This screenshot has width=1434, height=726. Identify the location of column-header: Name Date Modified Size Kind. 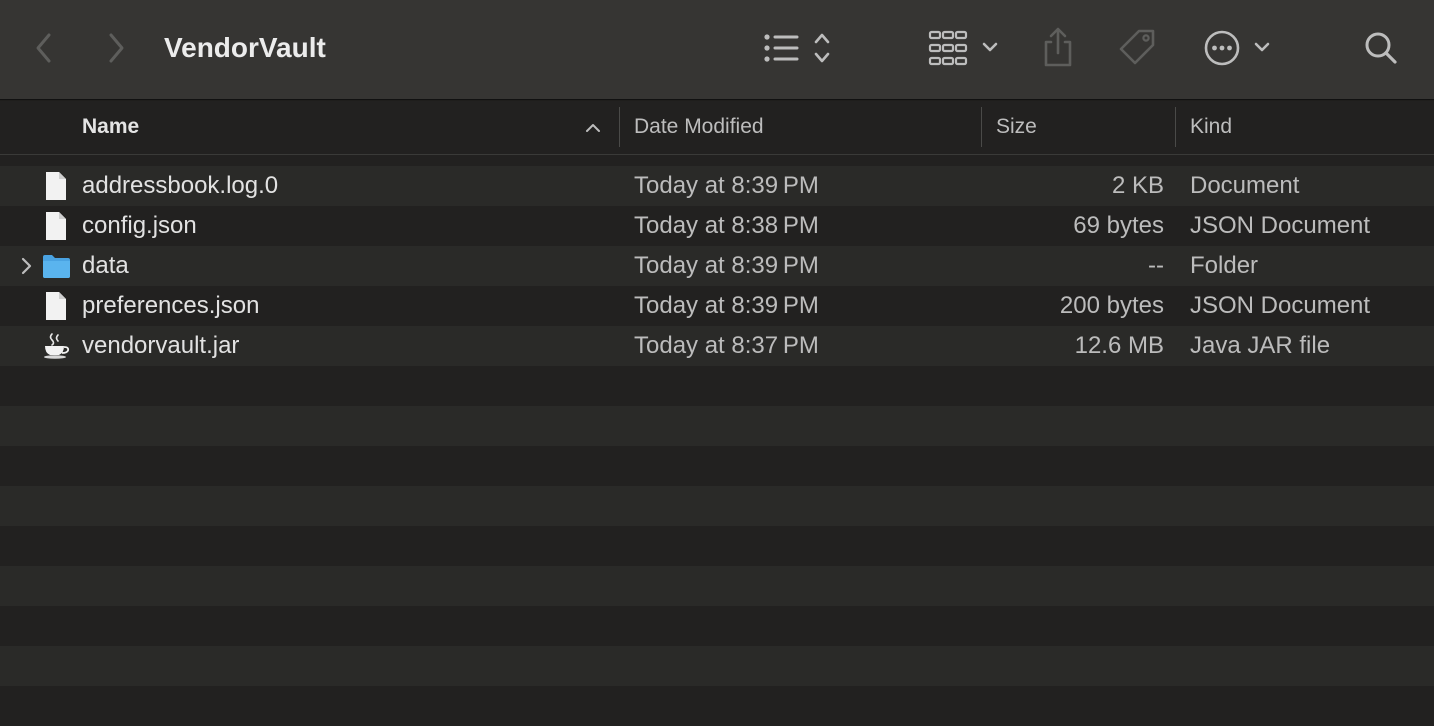
(717, 128).